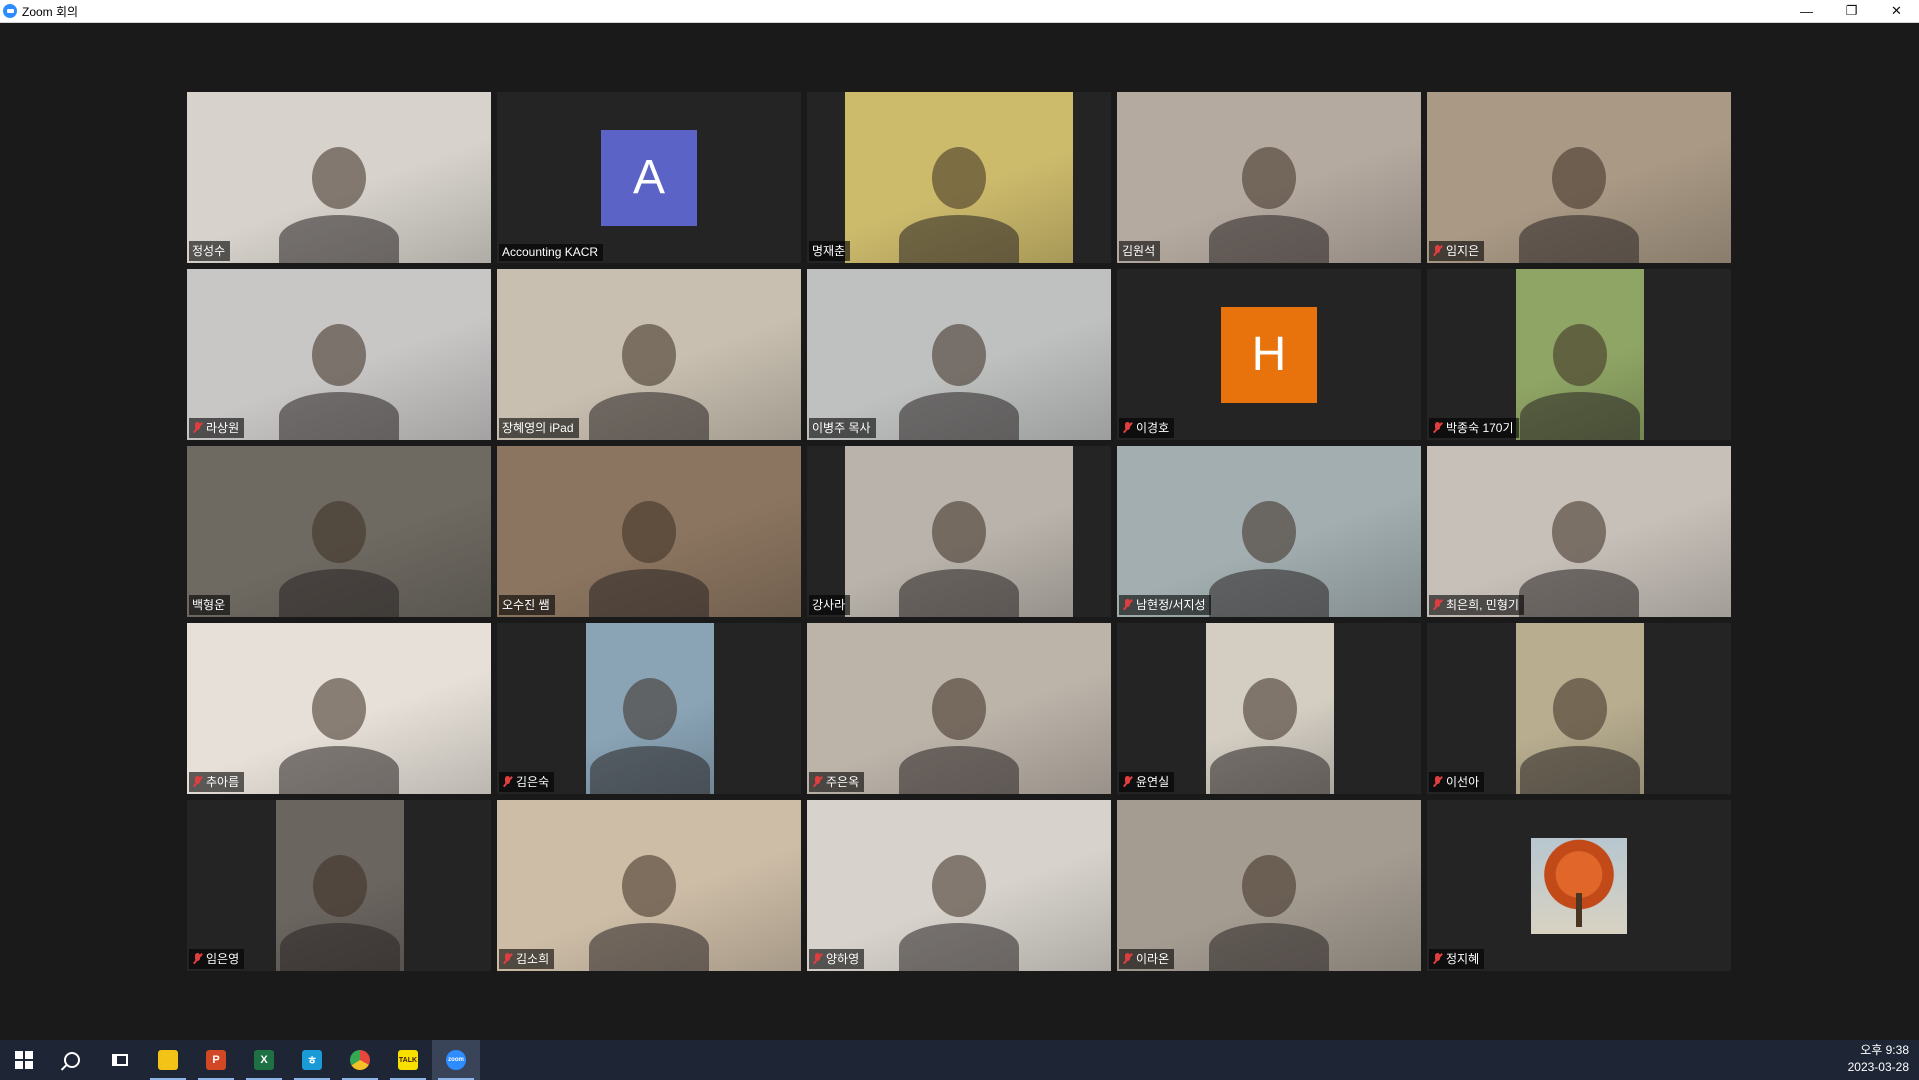  Describe the element at coordinates (1806, 11) in the screenshot. I see `minimize-button: —` at that location.